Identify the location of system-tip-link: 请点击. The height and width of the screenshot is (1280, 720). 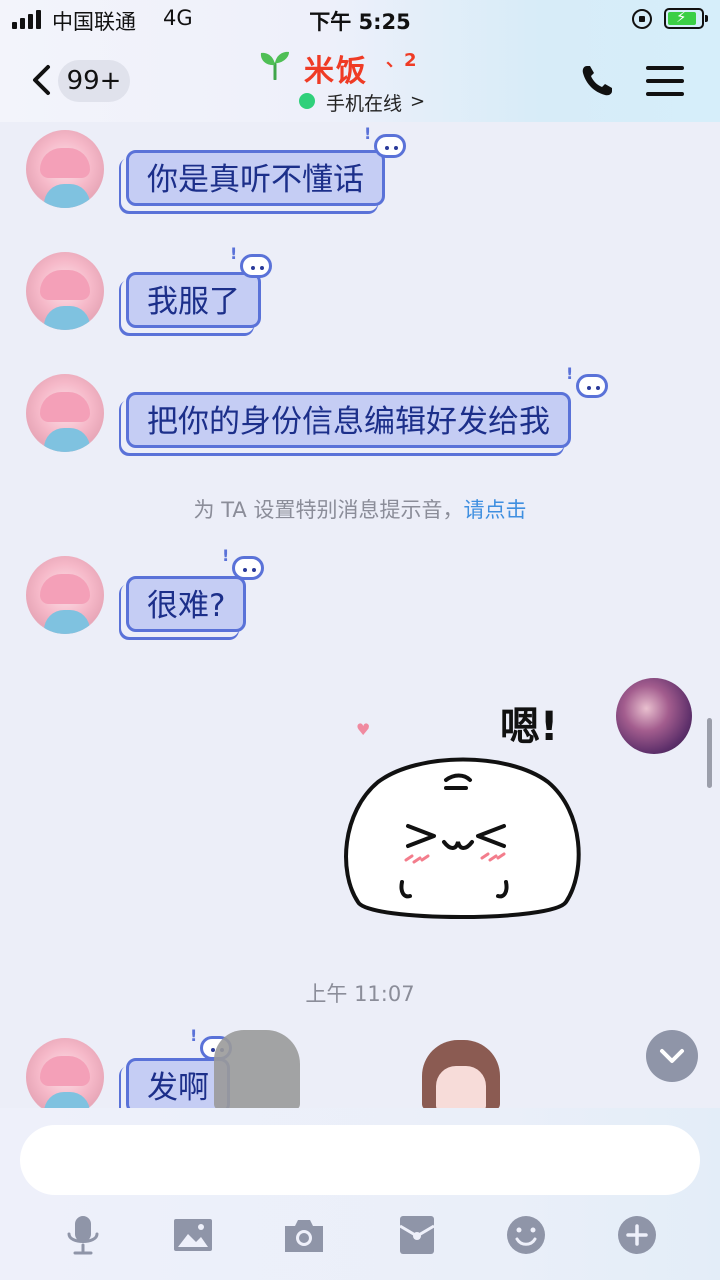
(494, 510).